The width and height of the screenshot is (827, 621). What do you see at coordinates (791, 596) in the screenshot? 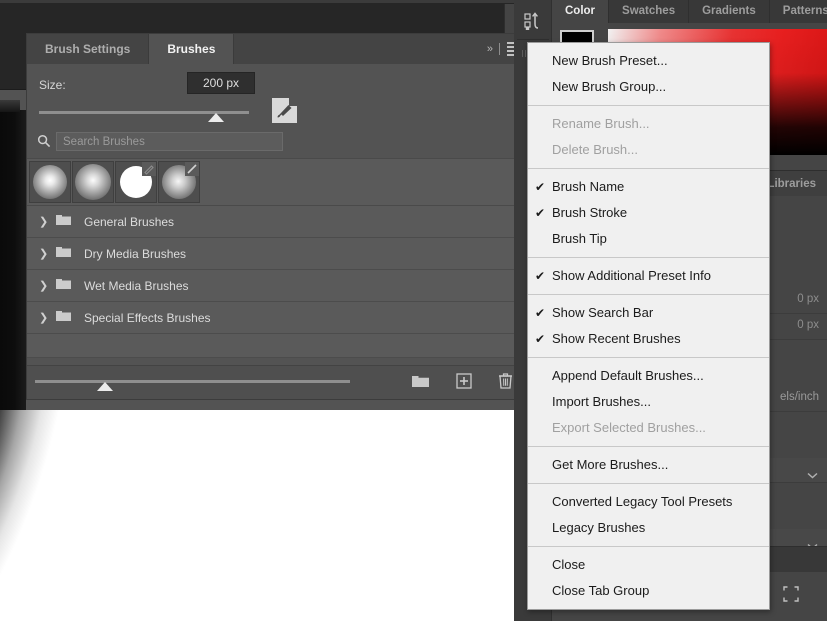
I see `filter-shape-icon` at bounding box center [791, 596].